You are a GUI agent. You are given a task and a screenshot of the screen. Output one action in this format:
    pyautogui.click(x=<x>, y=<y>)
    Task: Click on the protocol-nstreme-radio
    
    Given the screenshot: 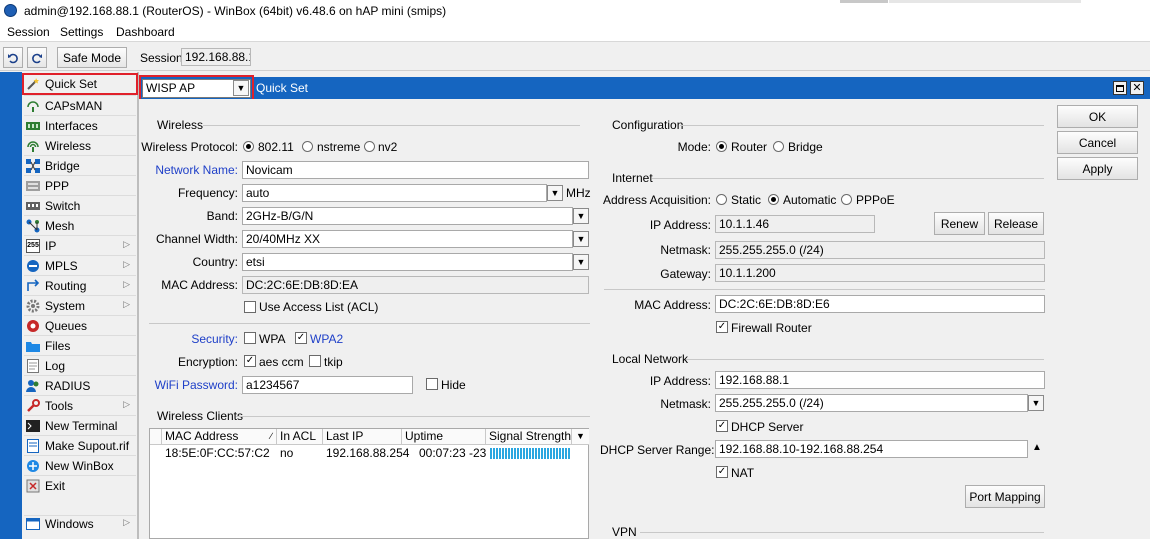 What is the action you would take?
    pyautogui.click(x=307, y=146)
    